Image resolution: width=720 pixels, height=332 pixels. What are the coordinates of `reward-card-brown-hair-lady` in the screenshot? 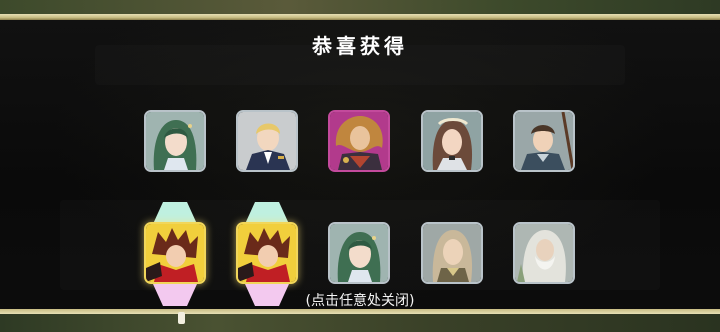 It's located at (452, 141).